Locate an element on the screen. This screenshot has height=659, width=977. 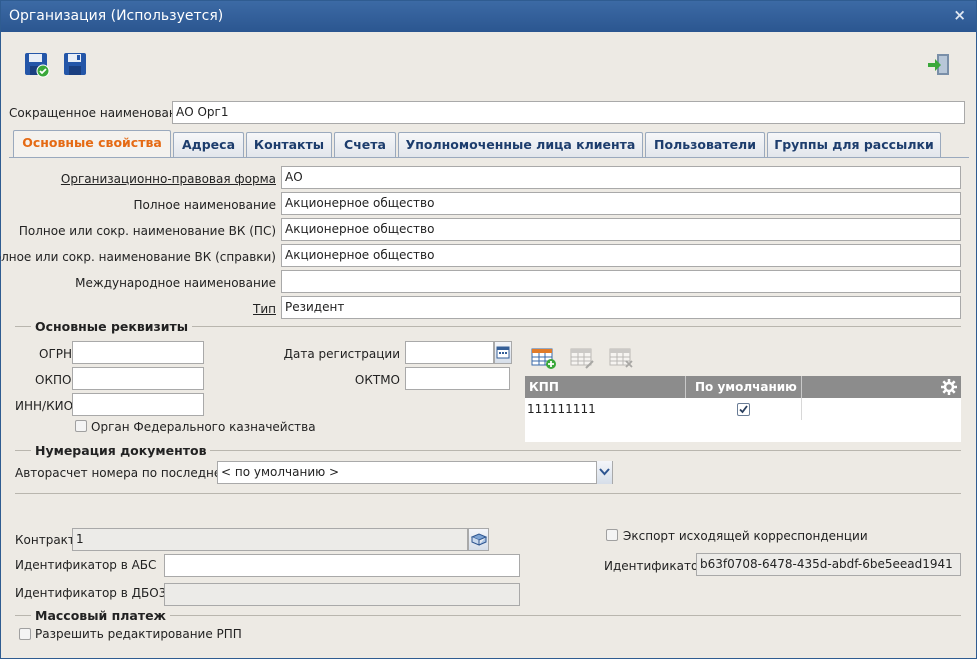
save-icon is located at coordinates (75, 64).